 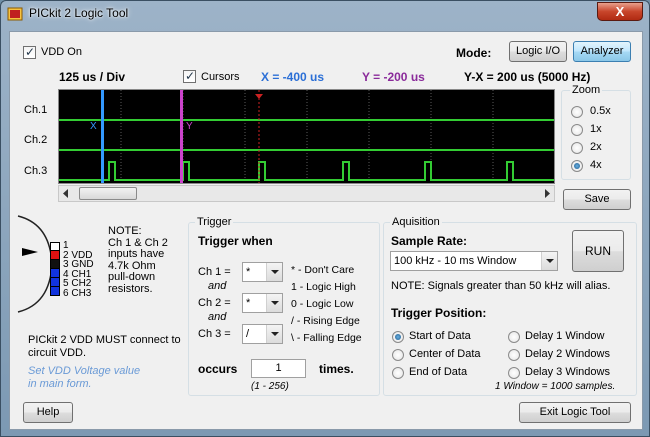 I want to click on position-label-delay3: Delay 3 Windows, so click(x=567, y=372).